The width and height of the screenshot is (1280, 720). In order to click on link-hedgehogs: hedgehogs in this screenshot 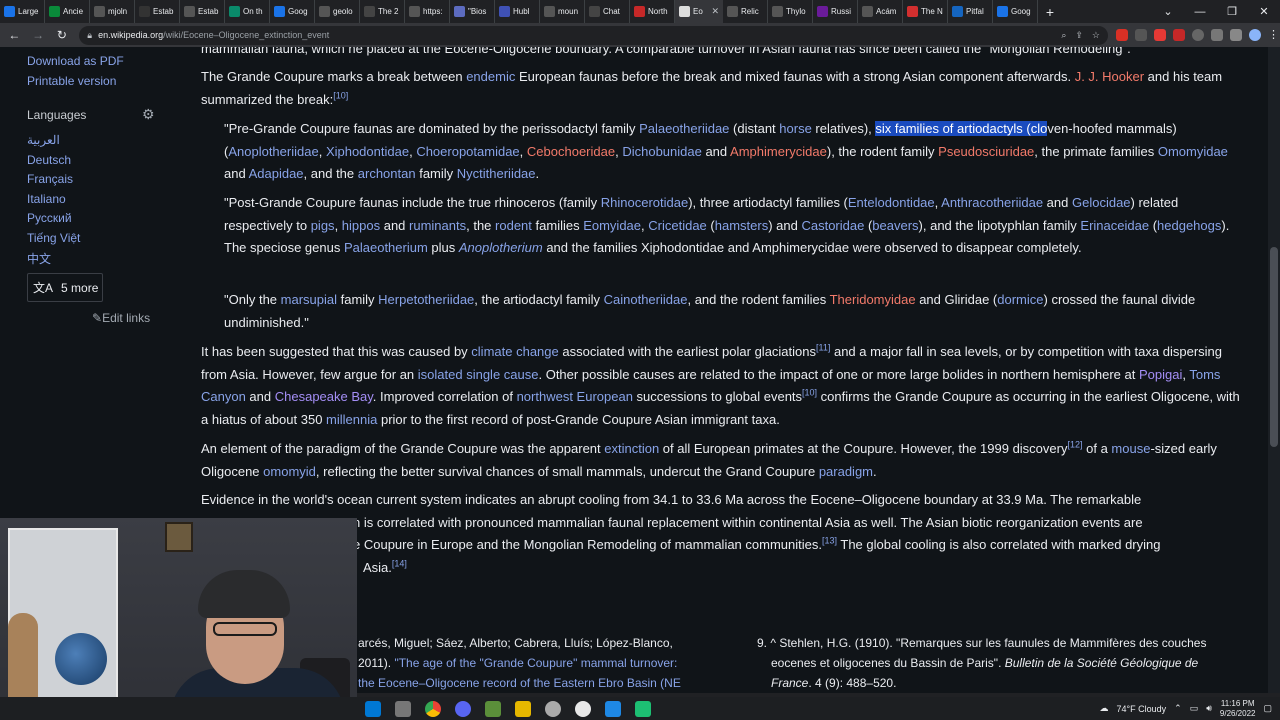, I will do `click(1189, 225)`.